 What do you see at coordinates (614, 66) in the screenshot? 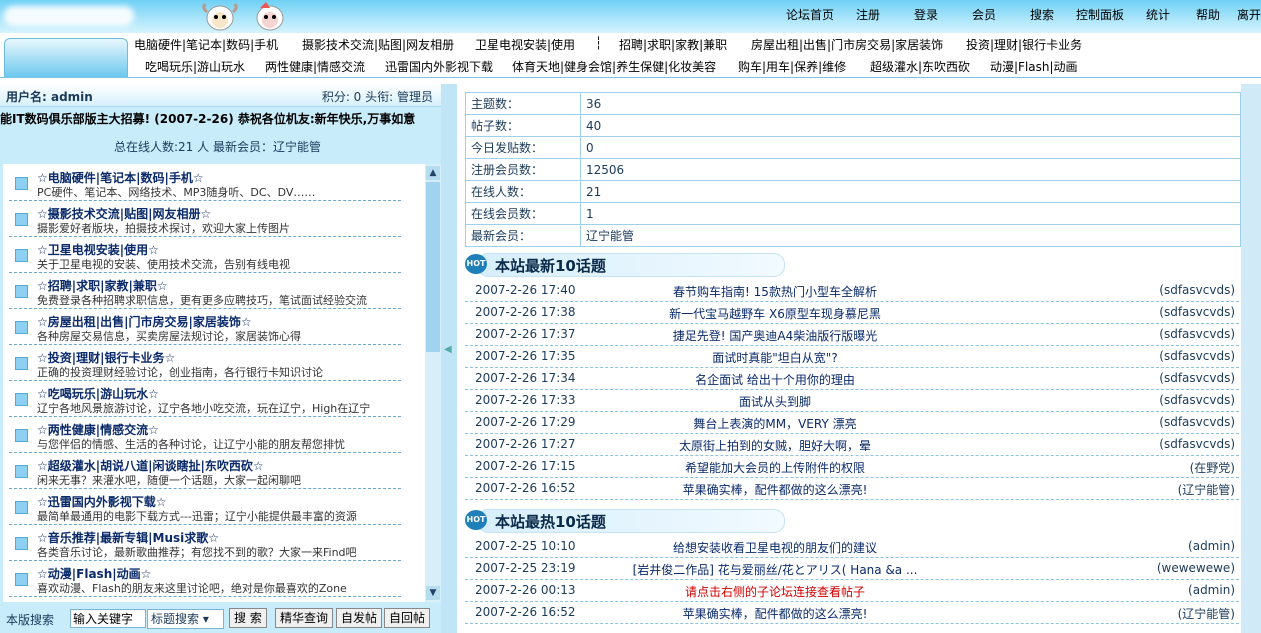
I see `nav-cat-sports: 体育天地|健身会馆|养生保健|化妆美容` at bounding box center [614, 66].